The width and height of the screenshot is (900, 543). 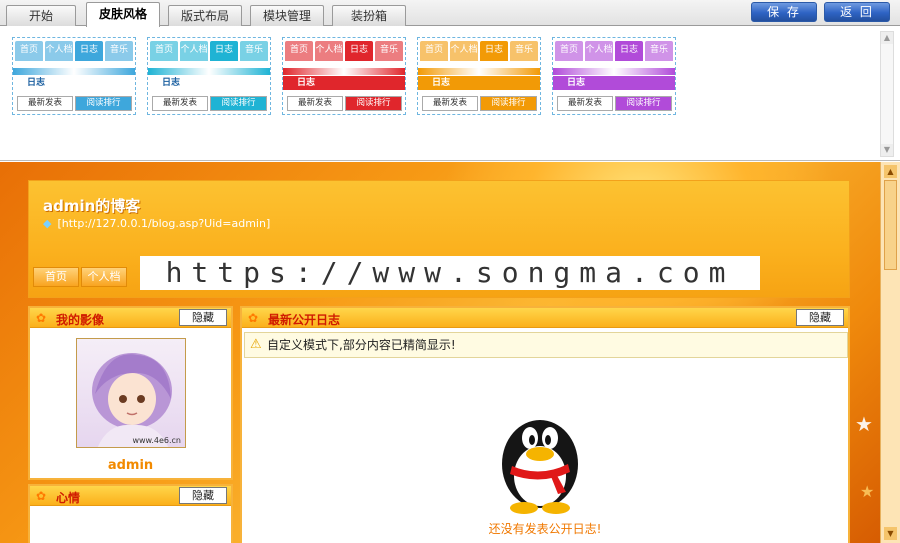 What do you see at coordinates (540, 459) in the screenshot?
I see `penguin-icon` at bounding box center [540, 459].